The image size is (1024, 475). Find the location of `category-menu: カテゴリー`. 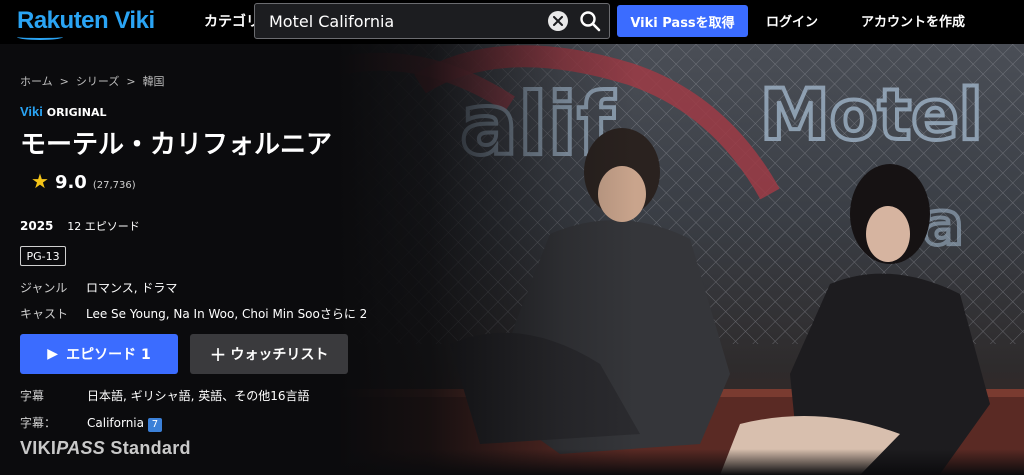

category-menu: カテゴリー is located at coordinates (232, 21).